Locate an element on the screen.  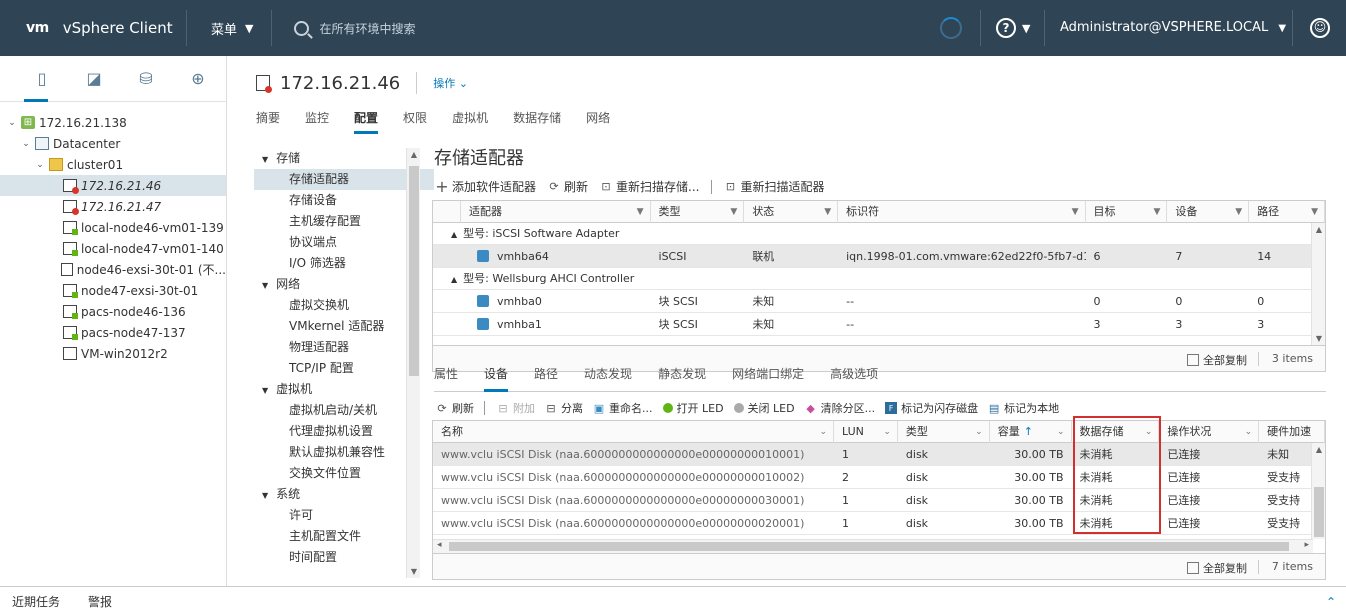
detach-button: ⊟ 分离 is located at coordinates (564, 408).